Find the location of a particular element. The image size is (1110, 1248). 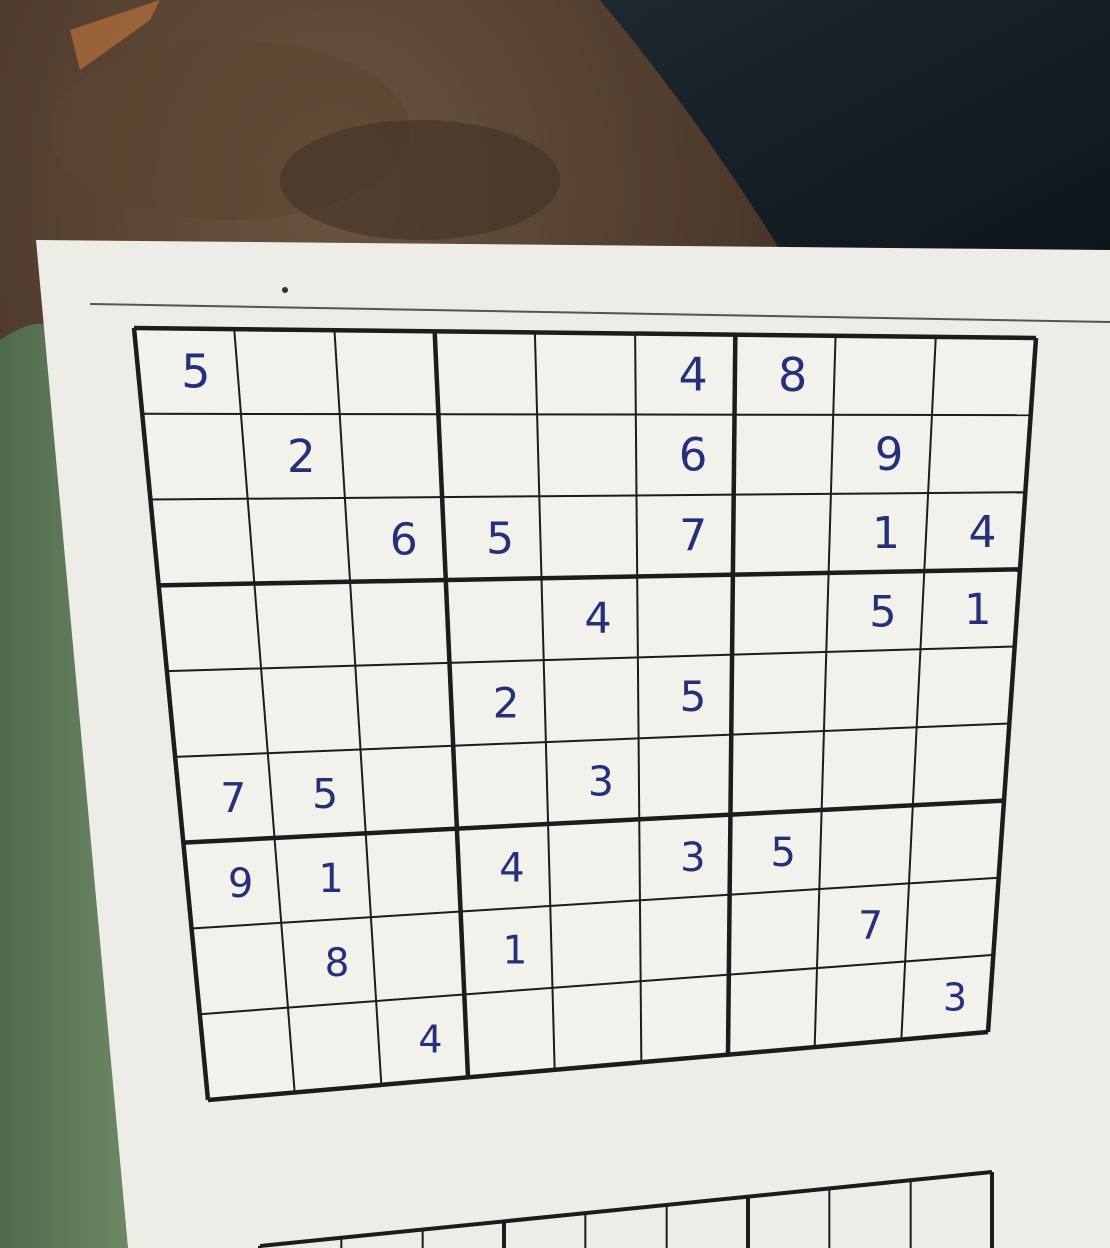

cell-digit-r3c3: 6 is located at coordinates (404, 540).